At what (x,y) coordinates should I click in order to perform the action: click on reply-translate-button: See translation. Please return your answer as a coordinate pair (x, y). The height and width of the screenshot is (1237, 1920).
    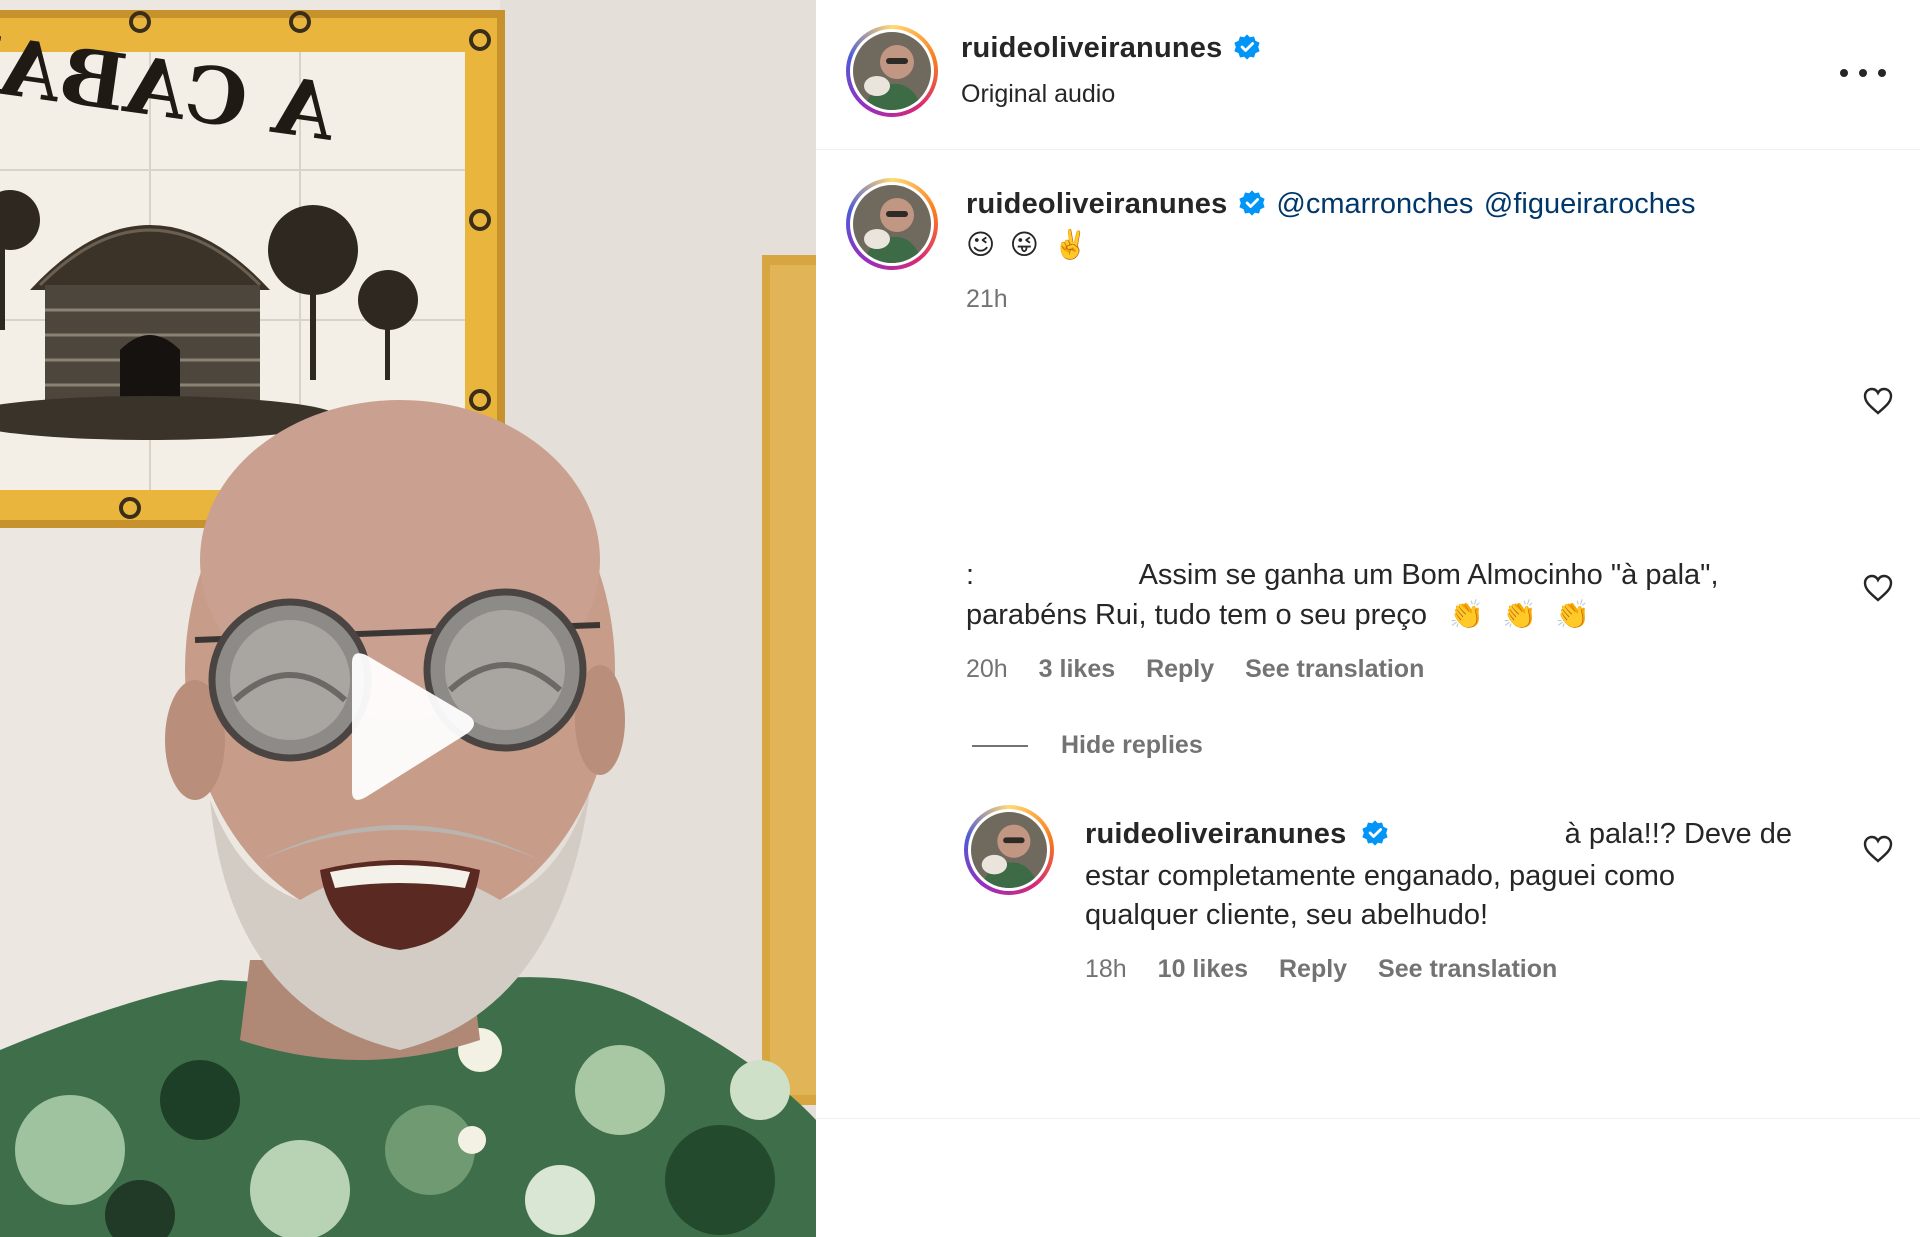
    Looking at the image, I should click on (1467, 969).